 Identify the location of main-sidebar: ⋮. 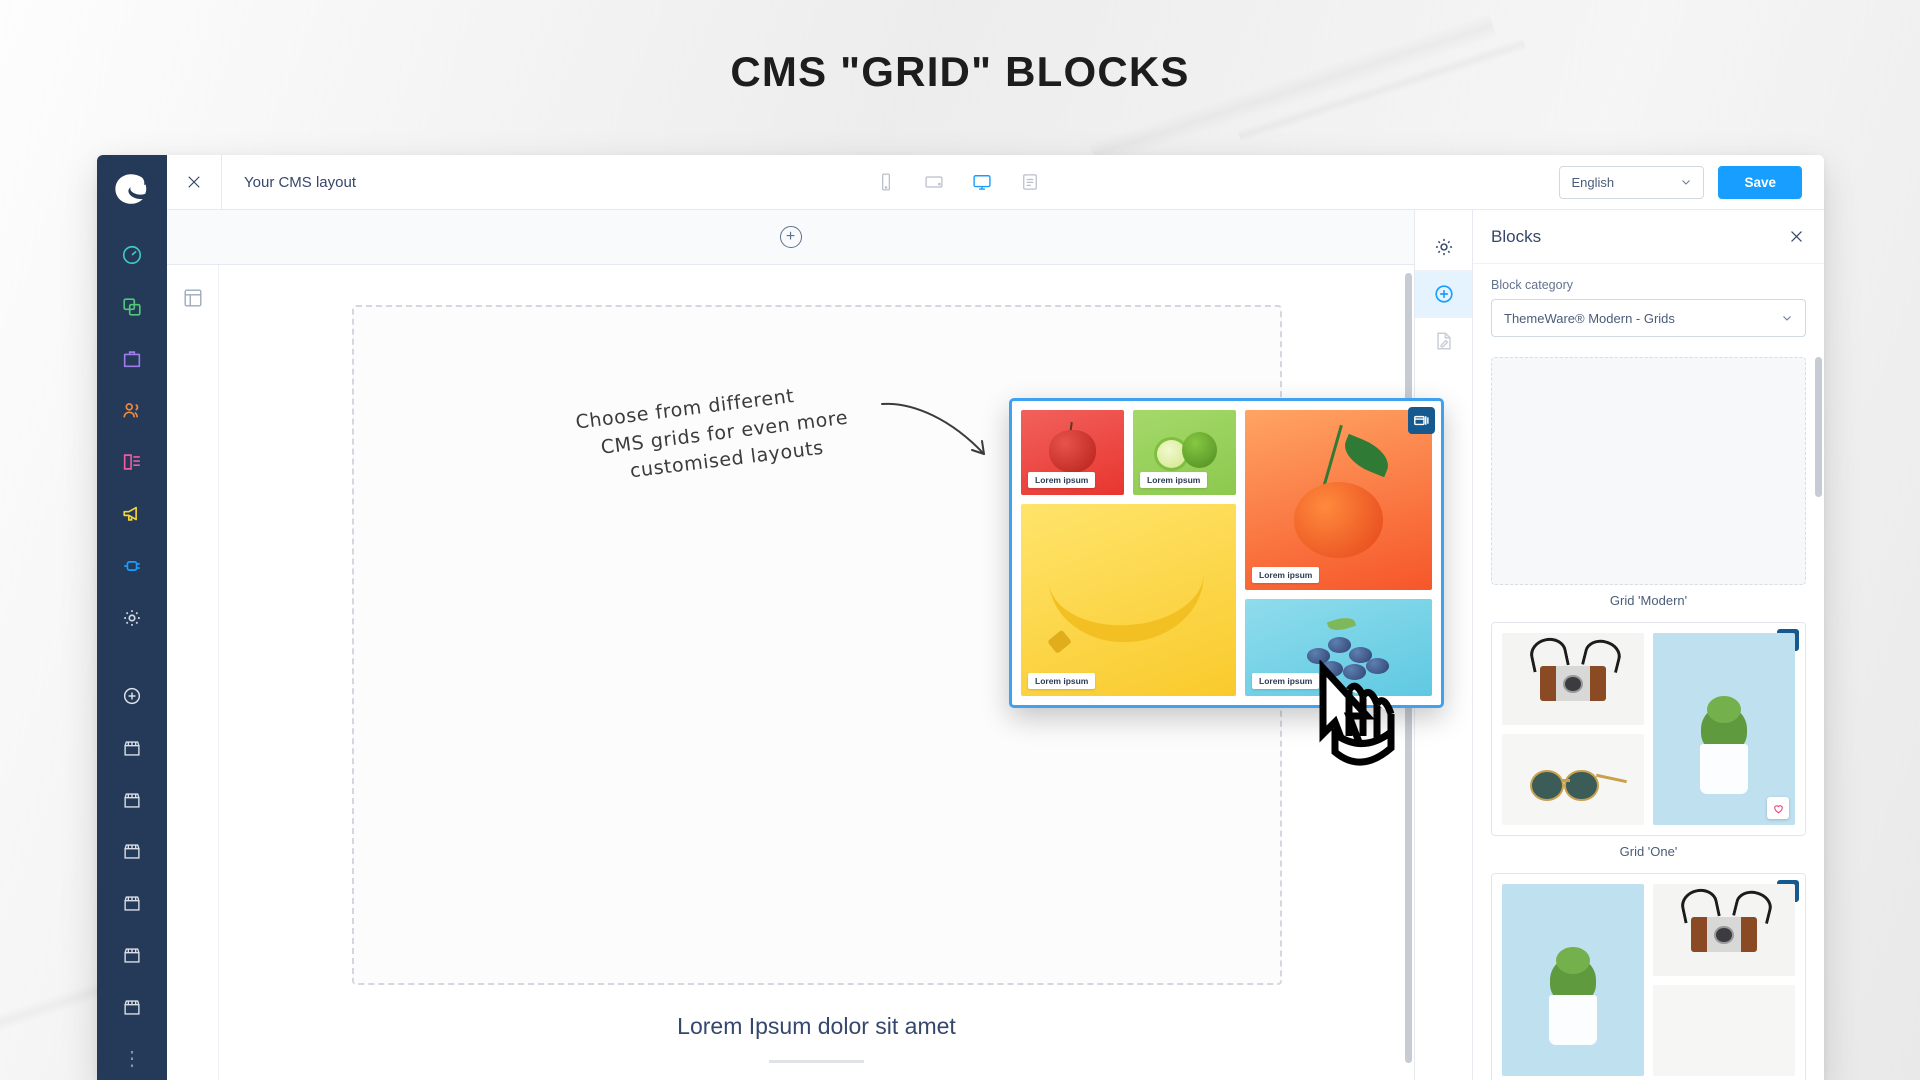
(132, 617).